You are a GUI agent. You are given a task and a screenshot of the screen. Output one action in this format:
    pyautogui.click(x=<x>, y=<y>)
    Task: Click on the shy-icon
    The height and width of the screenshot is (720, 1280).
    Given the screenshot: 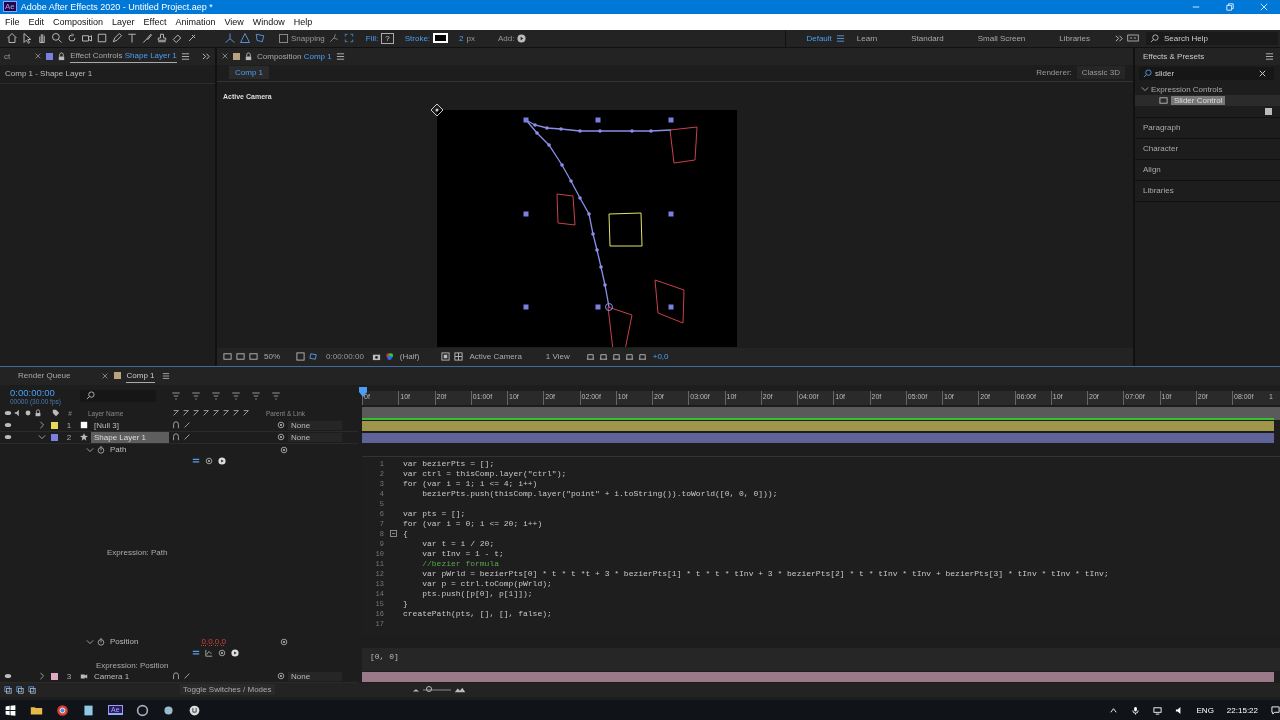 What is the action you would take?
    pyautogui.click(x=176, y=676)
    